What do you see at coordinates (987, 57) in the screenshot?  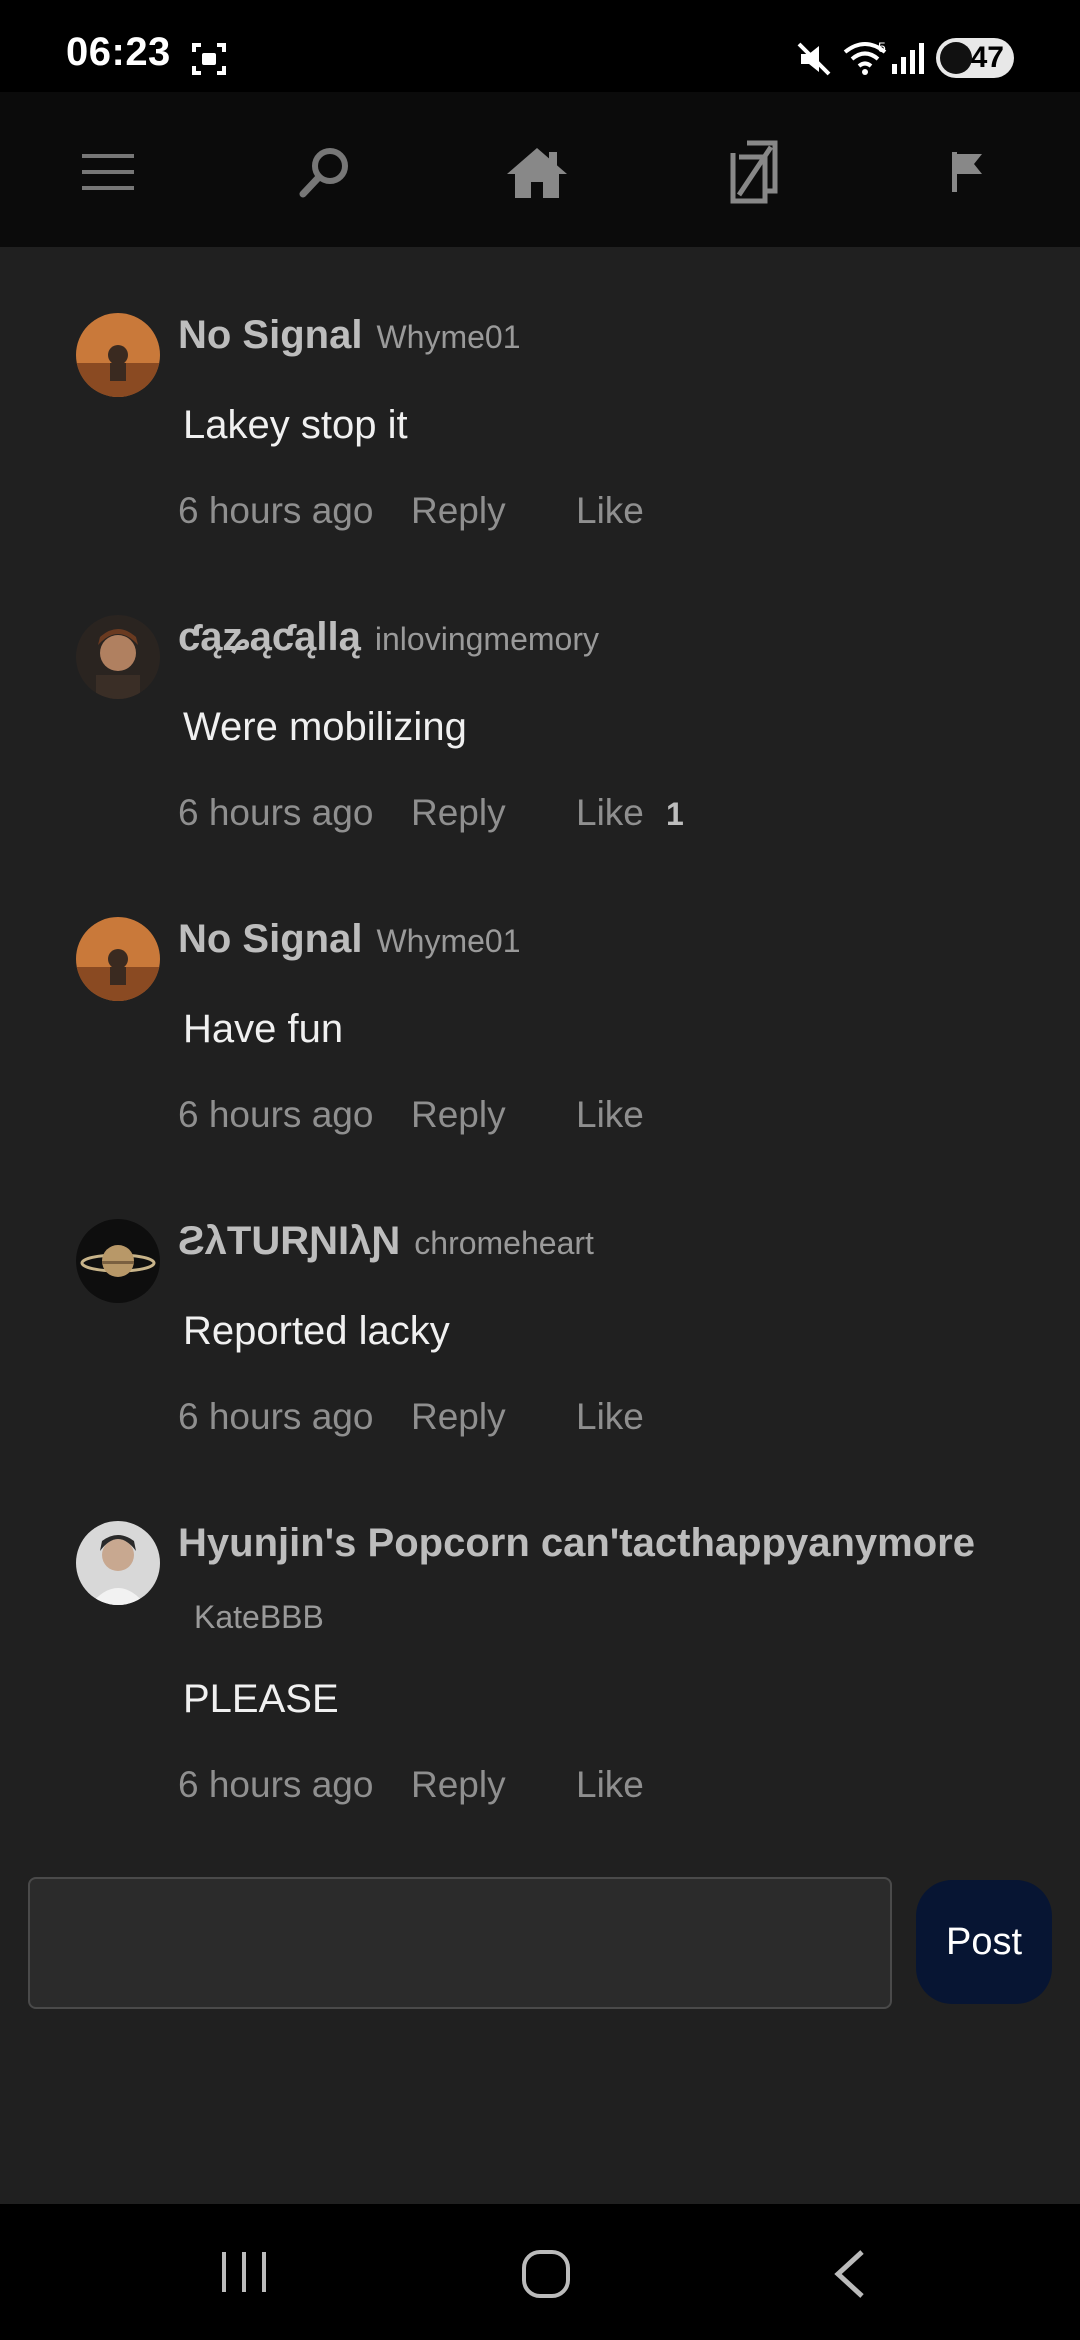 I see `battery-level: 47` at bounding box center [987, 57].